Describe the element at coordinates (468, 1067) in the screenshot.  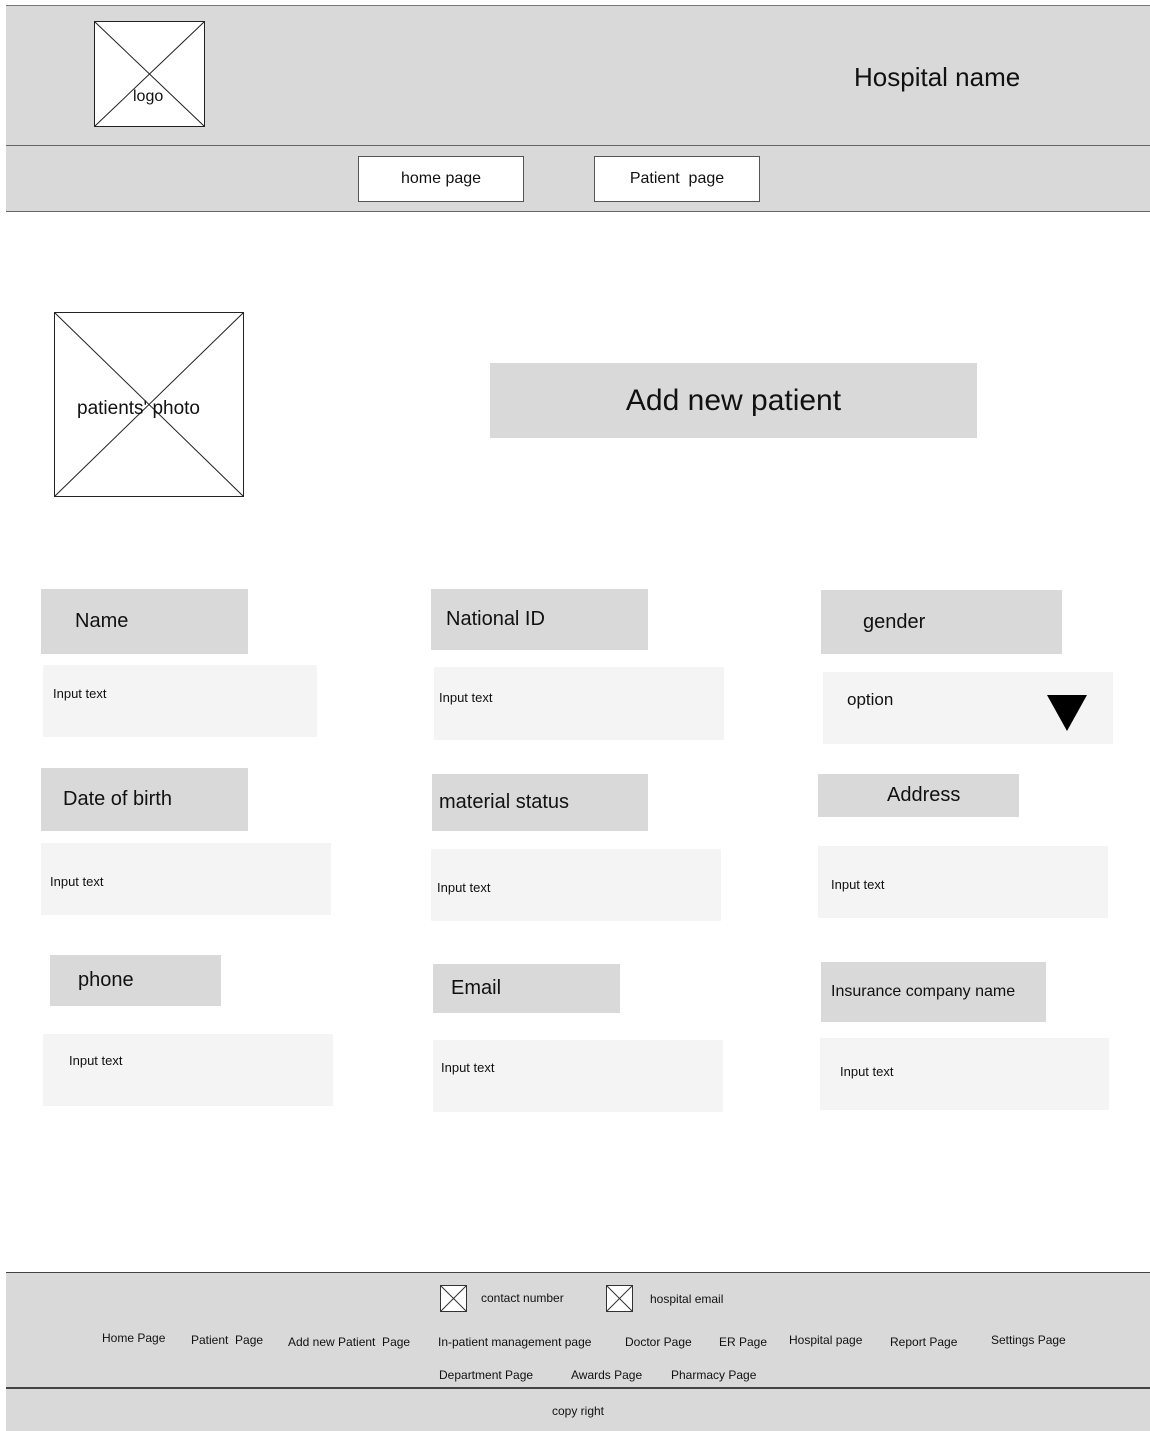
I see `email-input-placeholder: Input text` at that location.